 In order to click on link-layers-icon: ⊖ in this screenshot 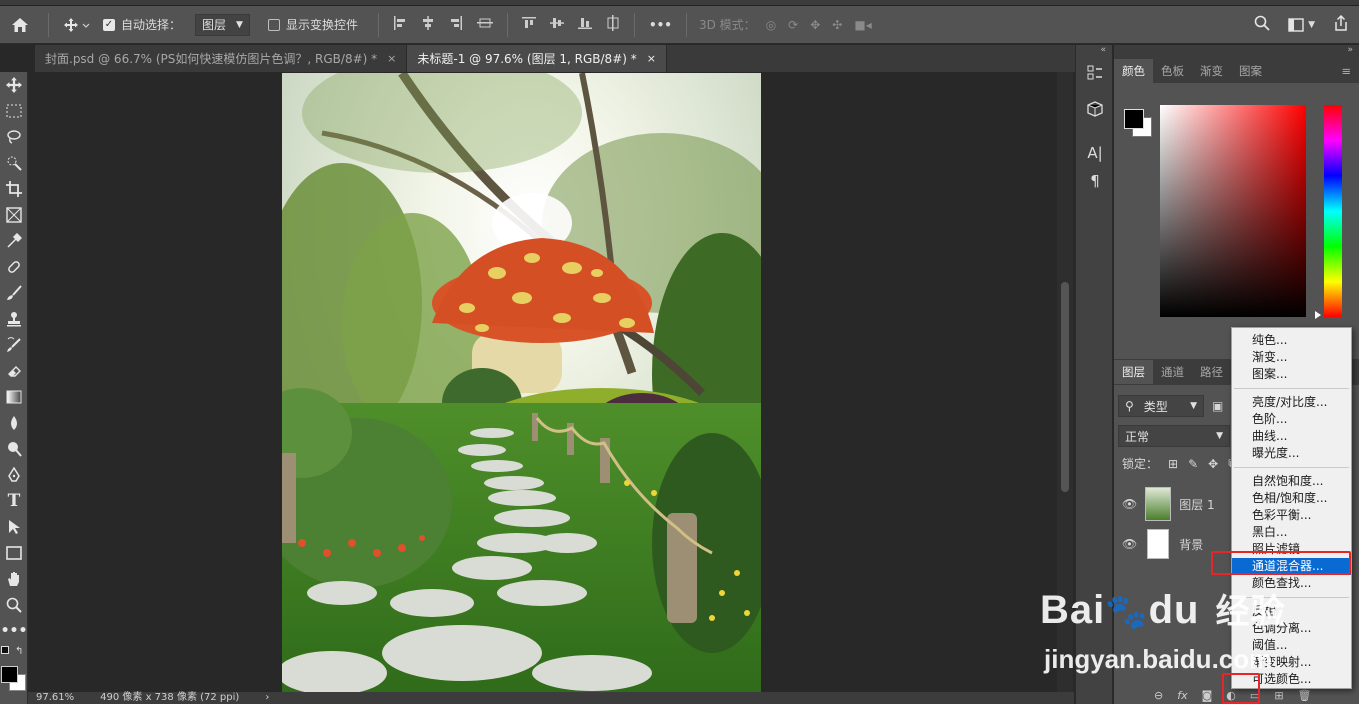, I will do `click(1158, 695)`.